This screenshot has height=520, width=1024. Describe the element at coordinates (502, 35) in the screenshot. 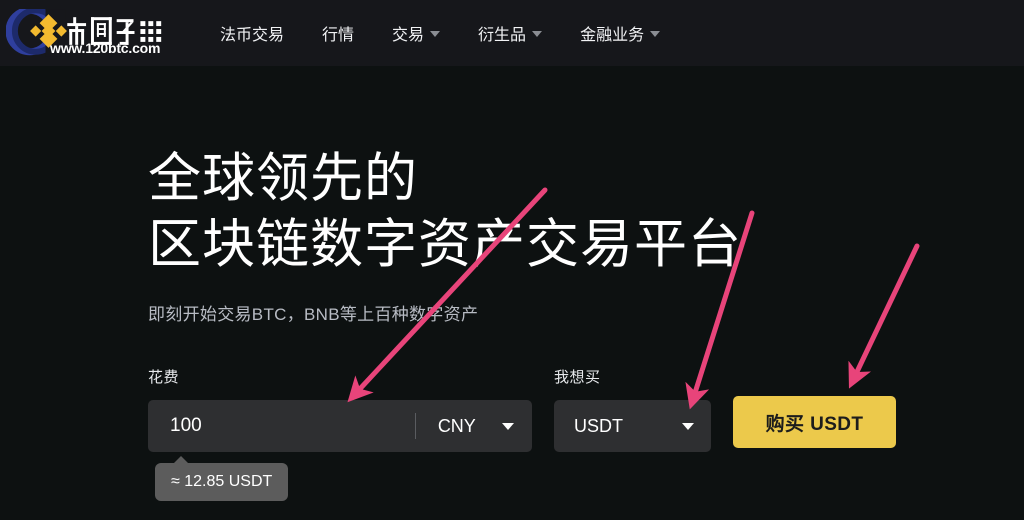

I see `nav-label: 衍生品` at that location.